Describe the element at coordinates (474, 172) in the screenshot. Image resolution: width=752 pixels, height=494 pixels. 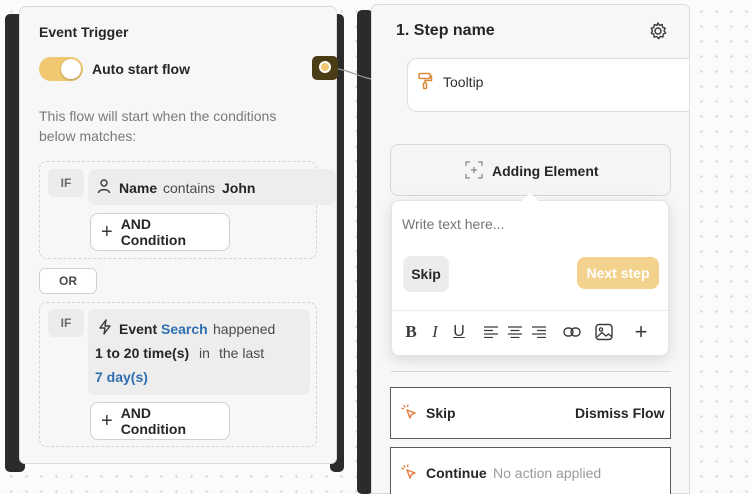
I see `select-element-icon` at that location.